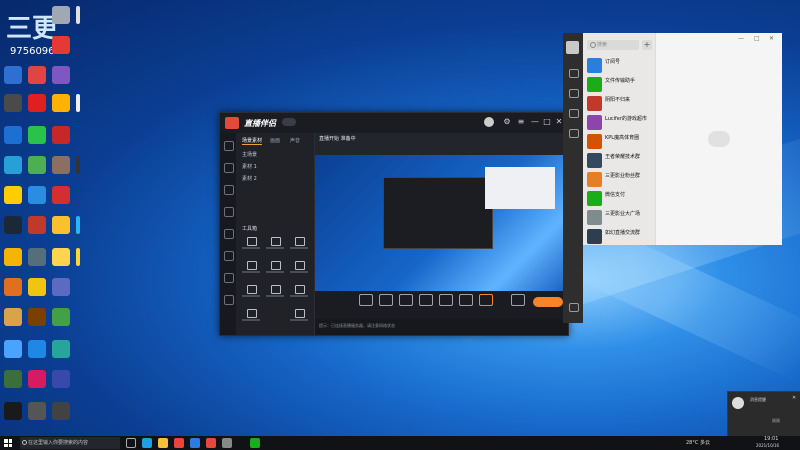  I want to click on weather-text: 28°C 多云, so click(698, 442).